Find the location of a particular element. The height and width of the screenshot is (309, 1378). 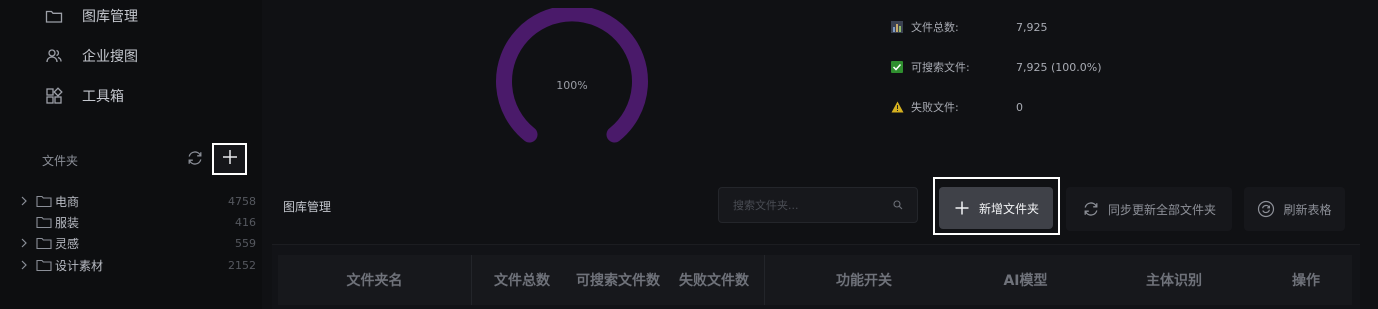

refresh-circle-icon is located at coordinates (1266, 209).